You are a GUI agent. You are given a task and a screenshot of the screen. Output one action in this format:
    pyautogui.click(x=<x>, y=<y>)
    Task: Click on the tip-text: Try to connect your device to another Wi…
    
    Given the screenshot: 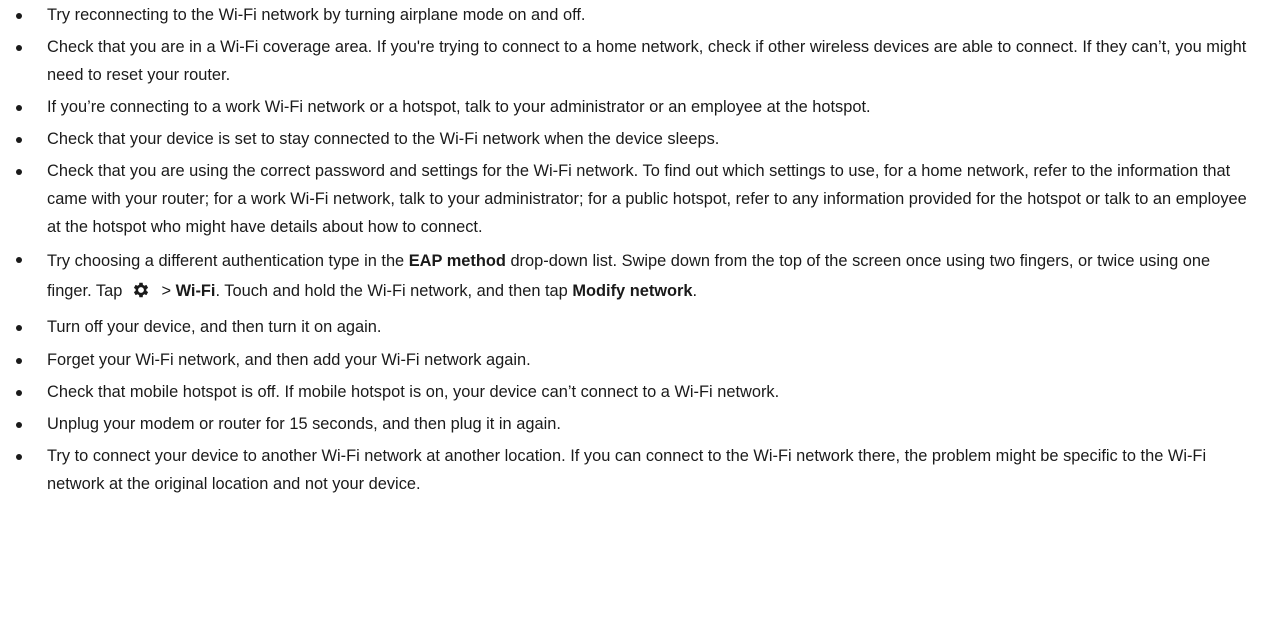 What is the action you would take?
    pyautogui.click(x=627, y=470)
    